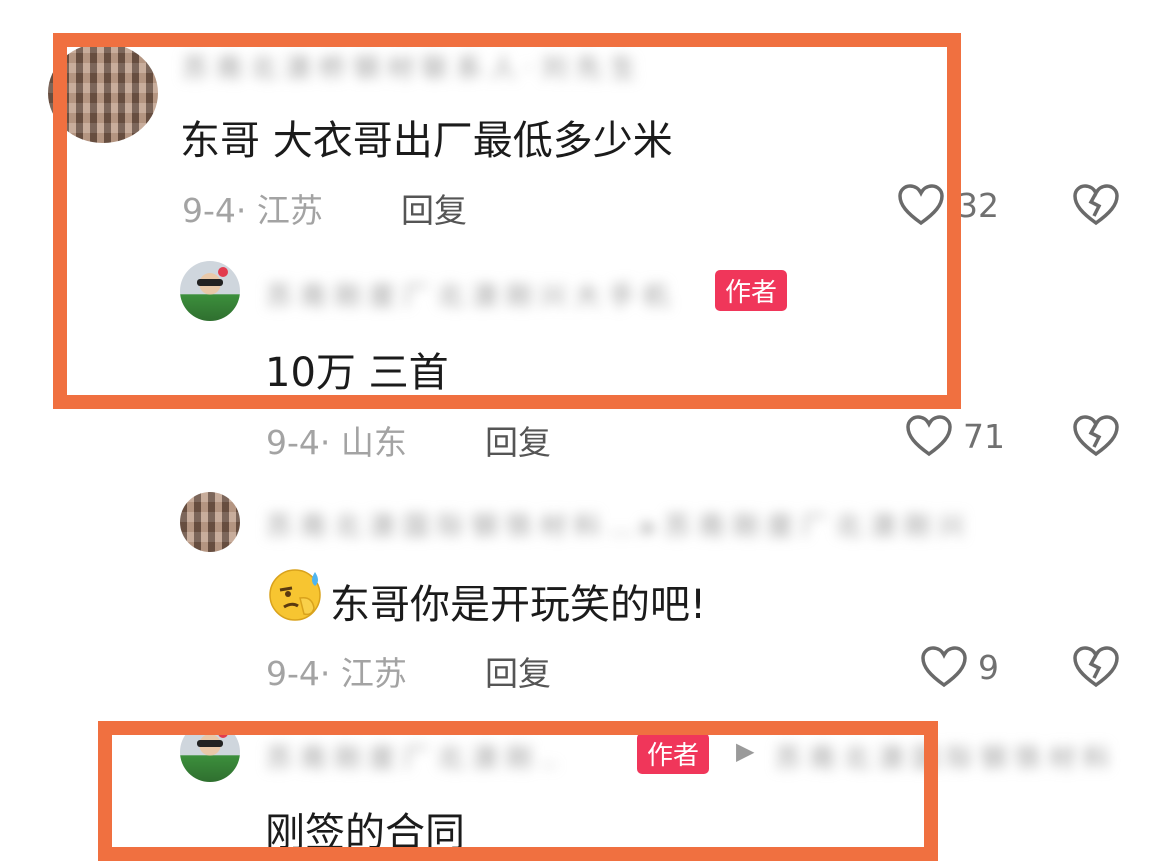 The image size is (1170, 861). Describe the element at coordinates (336, 673) in the screenshot. I see `comment-date-location: 9-4· 江苏` at that location.